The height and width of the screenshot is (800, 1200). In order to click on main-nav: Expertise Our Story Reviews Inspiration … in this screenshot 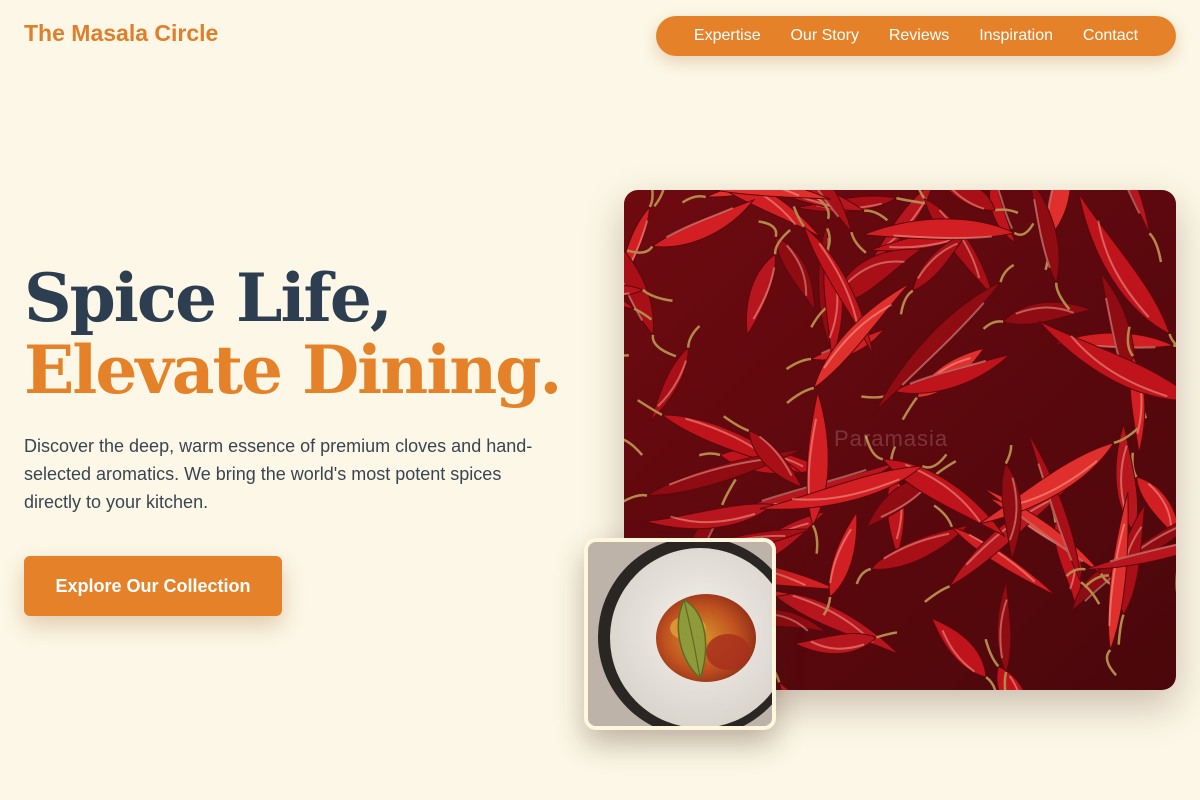, I will do `click(916, 36)`.